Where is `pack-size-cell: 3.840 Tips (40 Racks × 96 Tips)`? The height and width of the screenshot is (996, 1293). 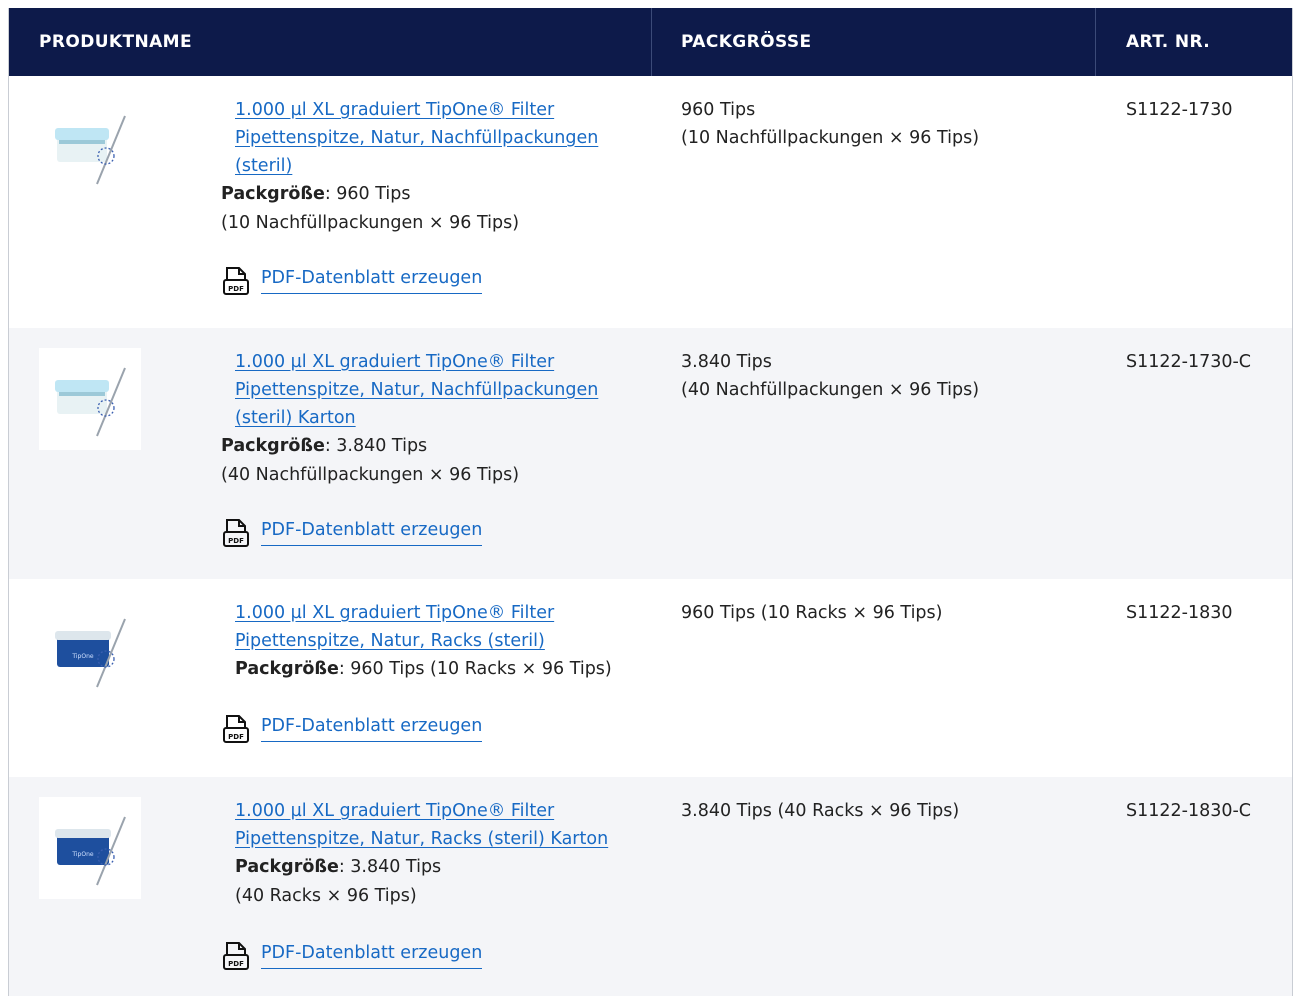 pack-size-cell: 3.840 Tips (40 Racks × 96 Tips) is located at coordinates (820, 811).